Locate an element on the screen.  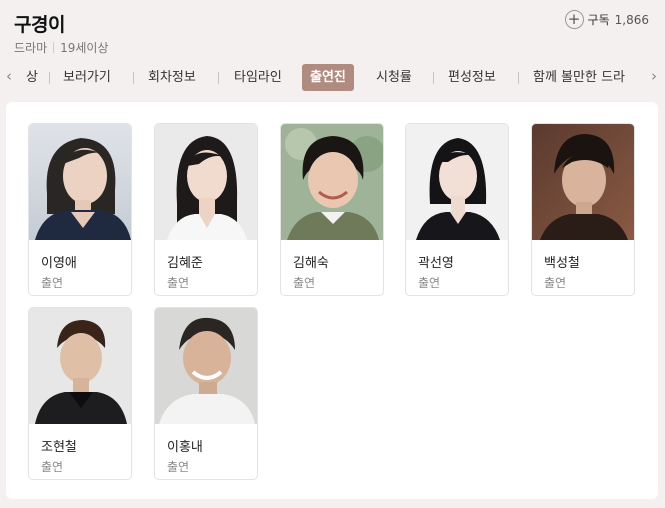
cast-card: 이영애 출연 is located at coordinates (80, 209).